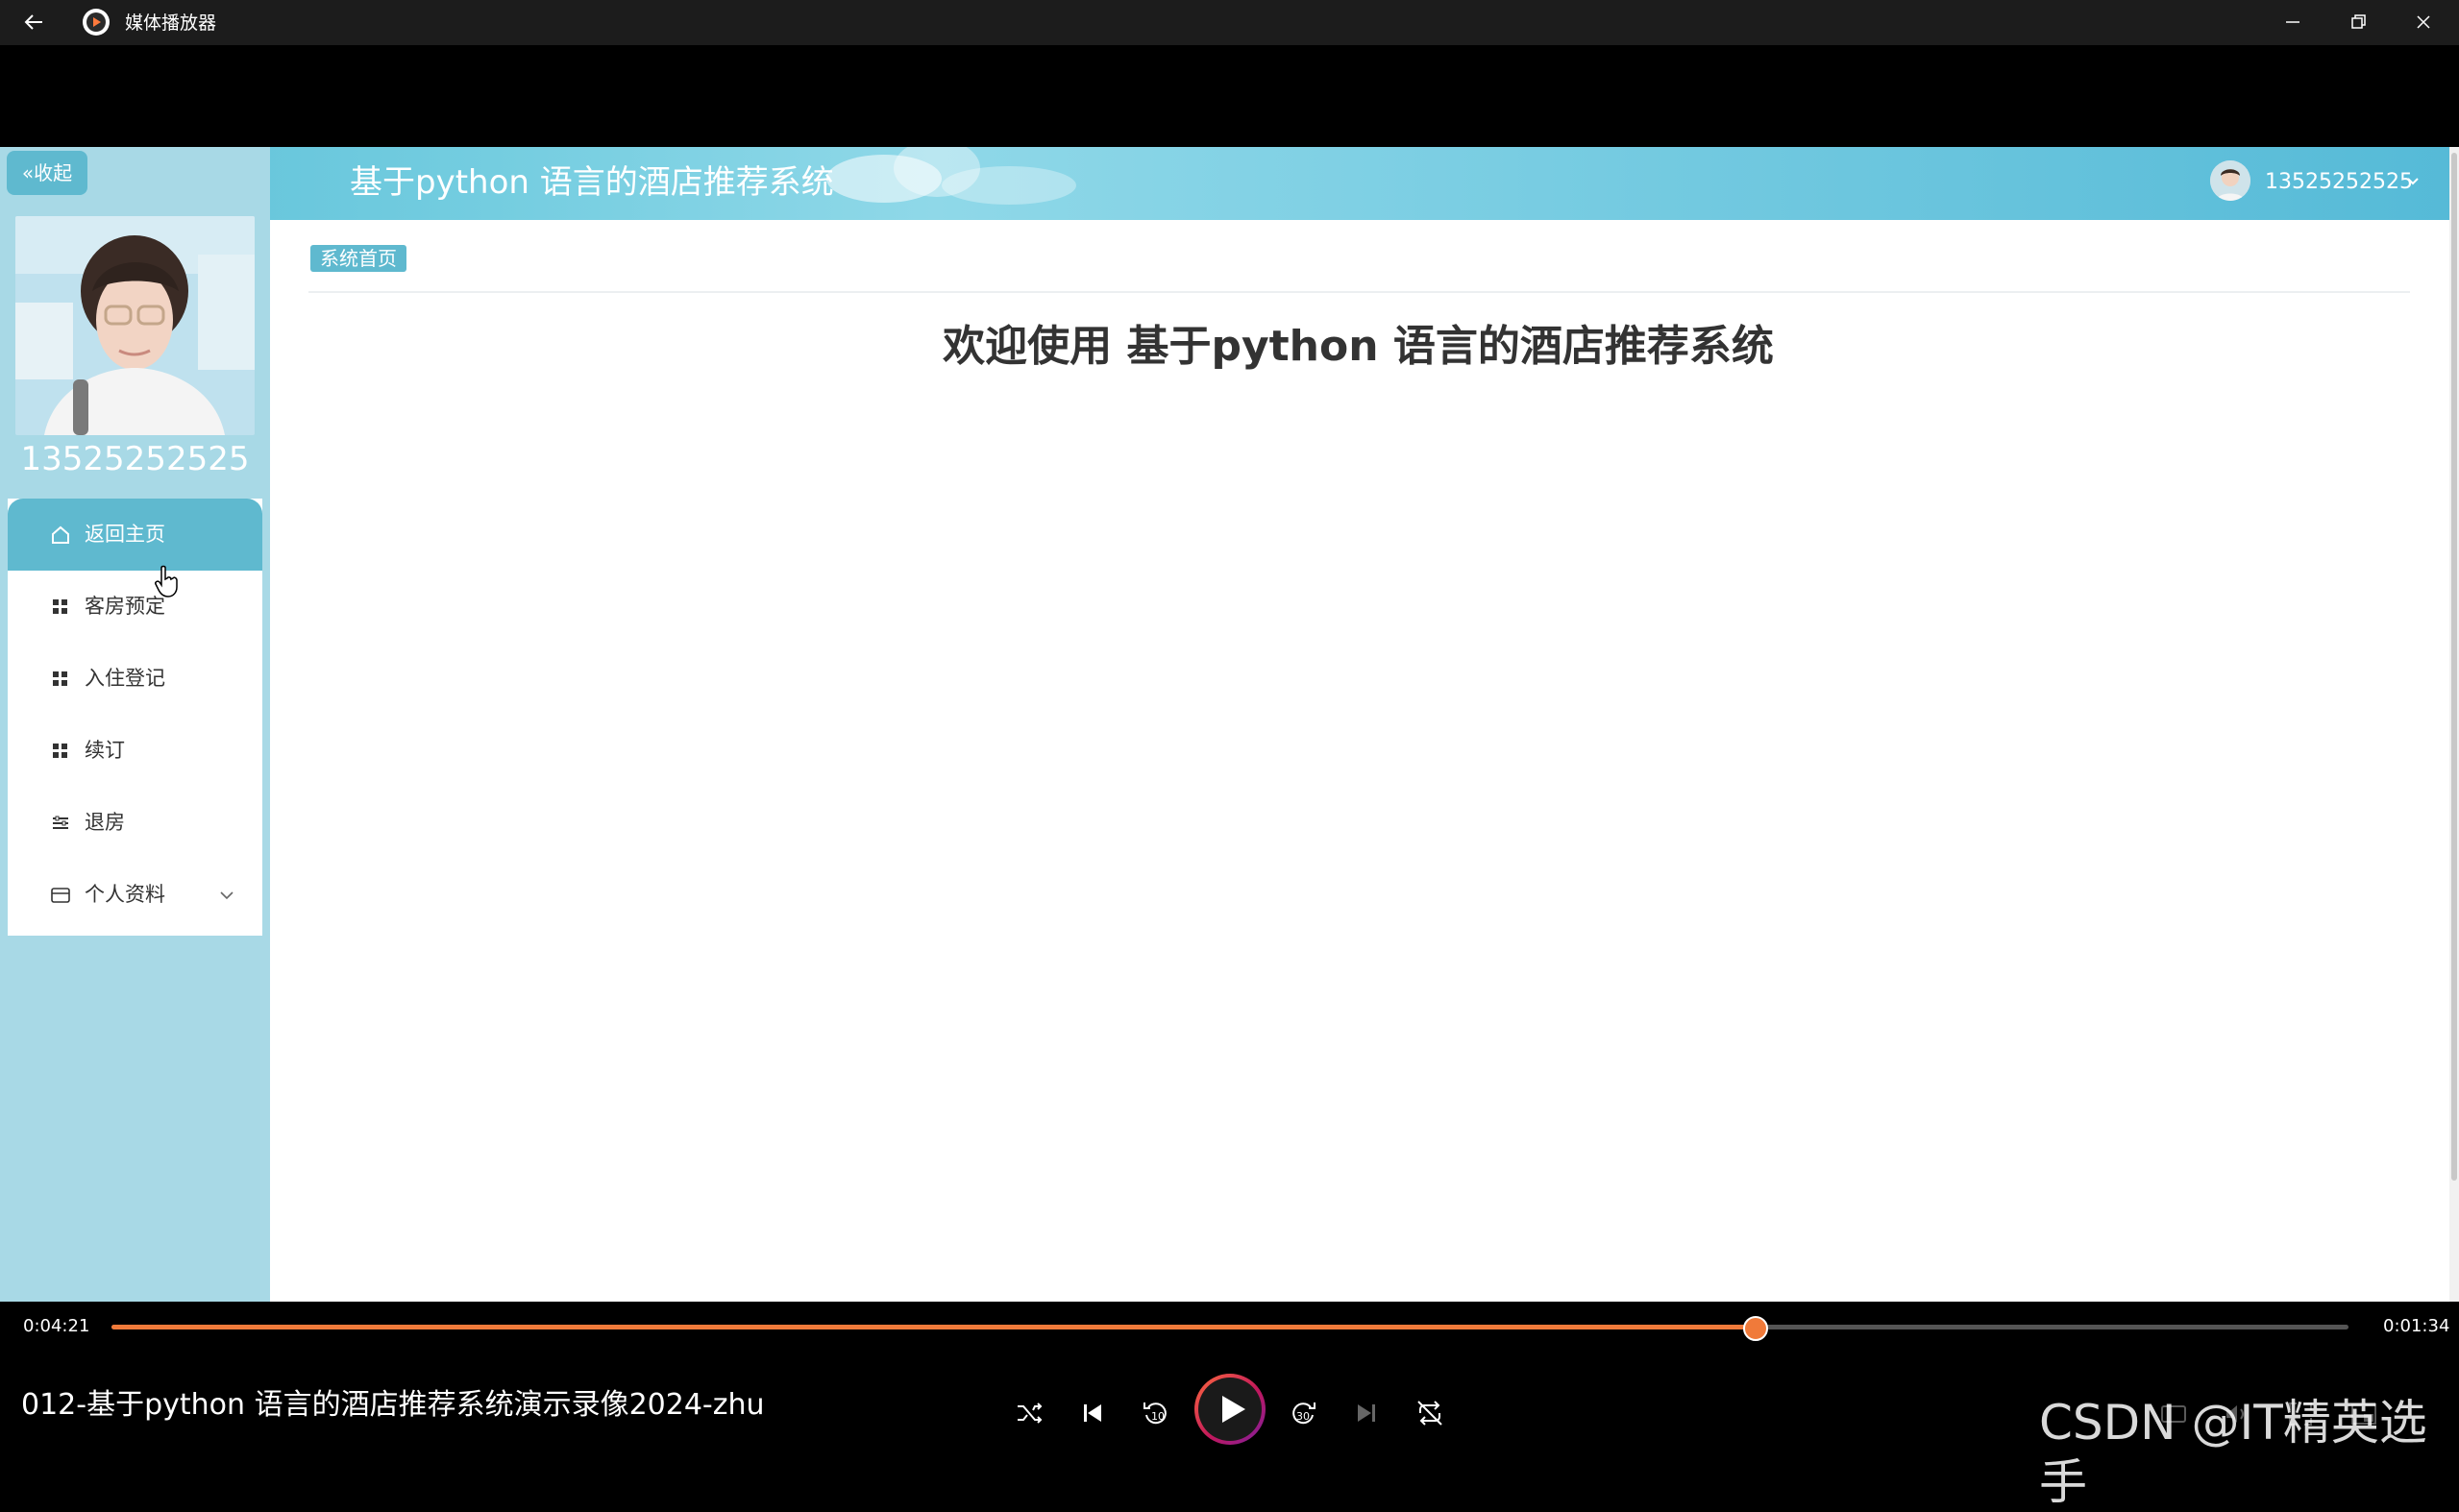 This screenshot has height=1512, width=2459. What do you see at coordinates (1229, 22) in the screenshot?
I see `window-title-bar: 媒体播放器` at bounding box center [1229, 22].